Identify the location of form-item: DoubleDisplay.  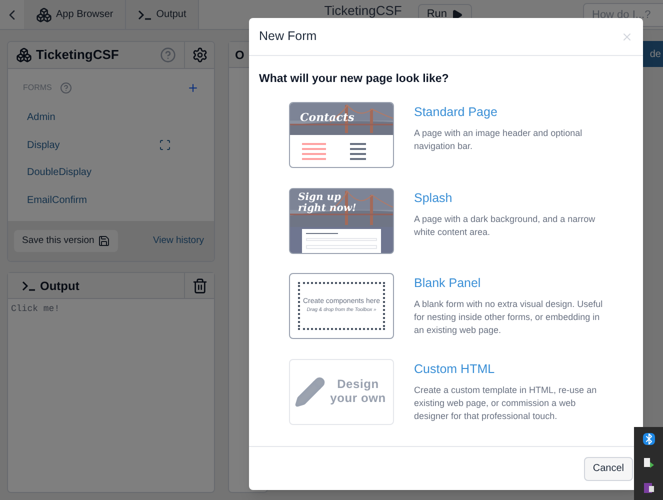
(111, 172).